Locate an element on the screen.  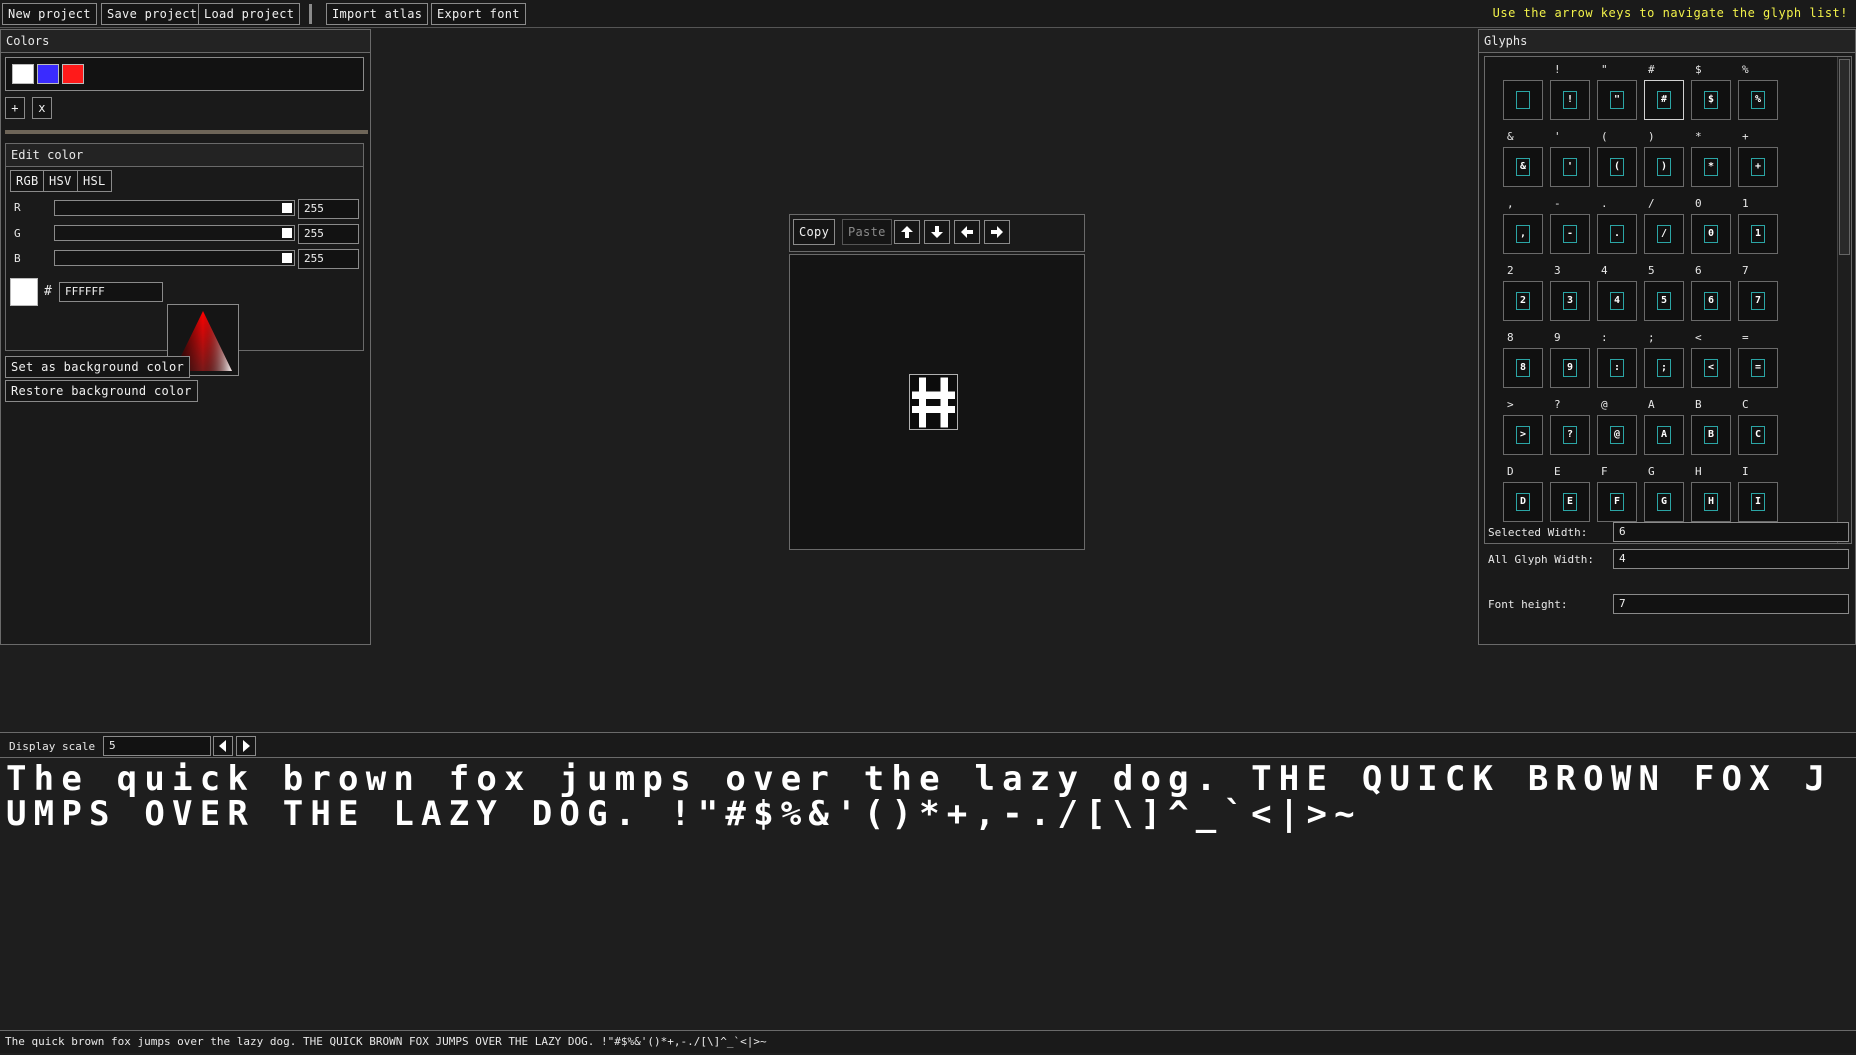
copy-button: Copy is located at coordinates (814, 232).